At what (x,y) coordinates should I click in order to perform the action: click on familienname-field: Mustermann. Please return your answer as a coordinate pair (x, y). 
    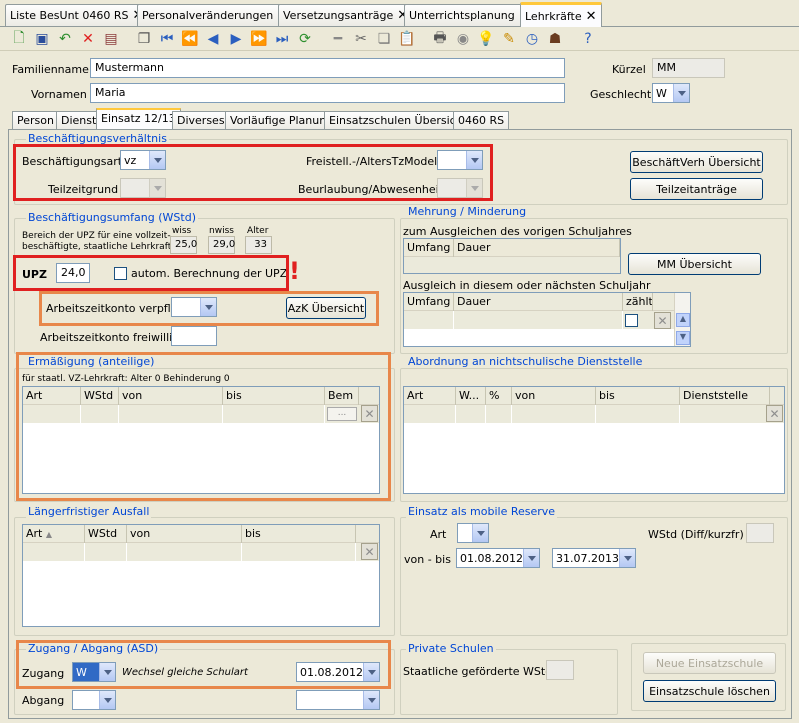
    Looking at the image, I should click on (327, 68).